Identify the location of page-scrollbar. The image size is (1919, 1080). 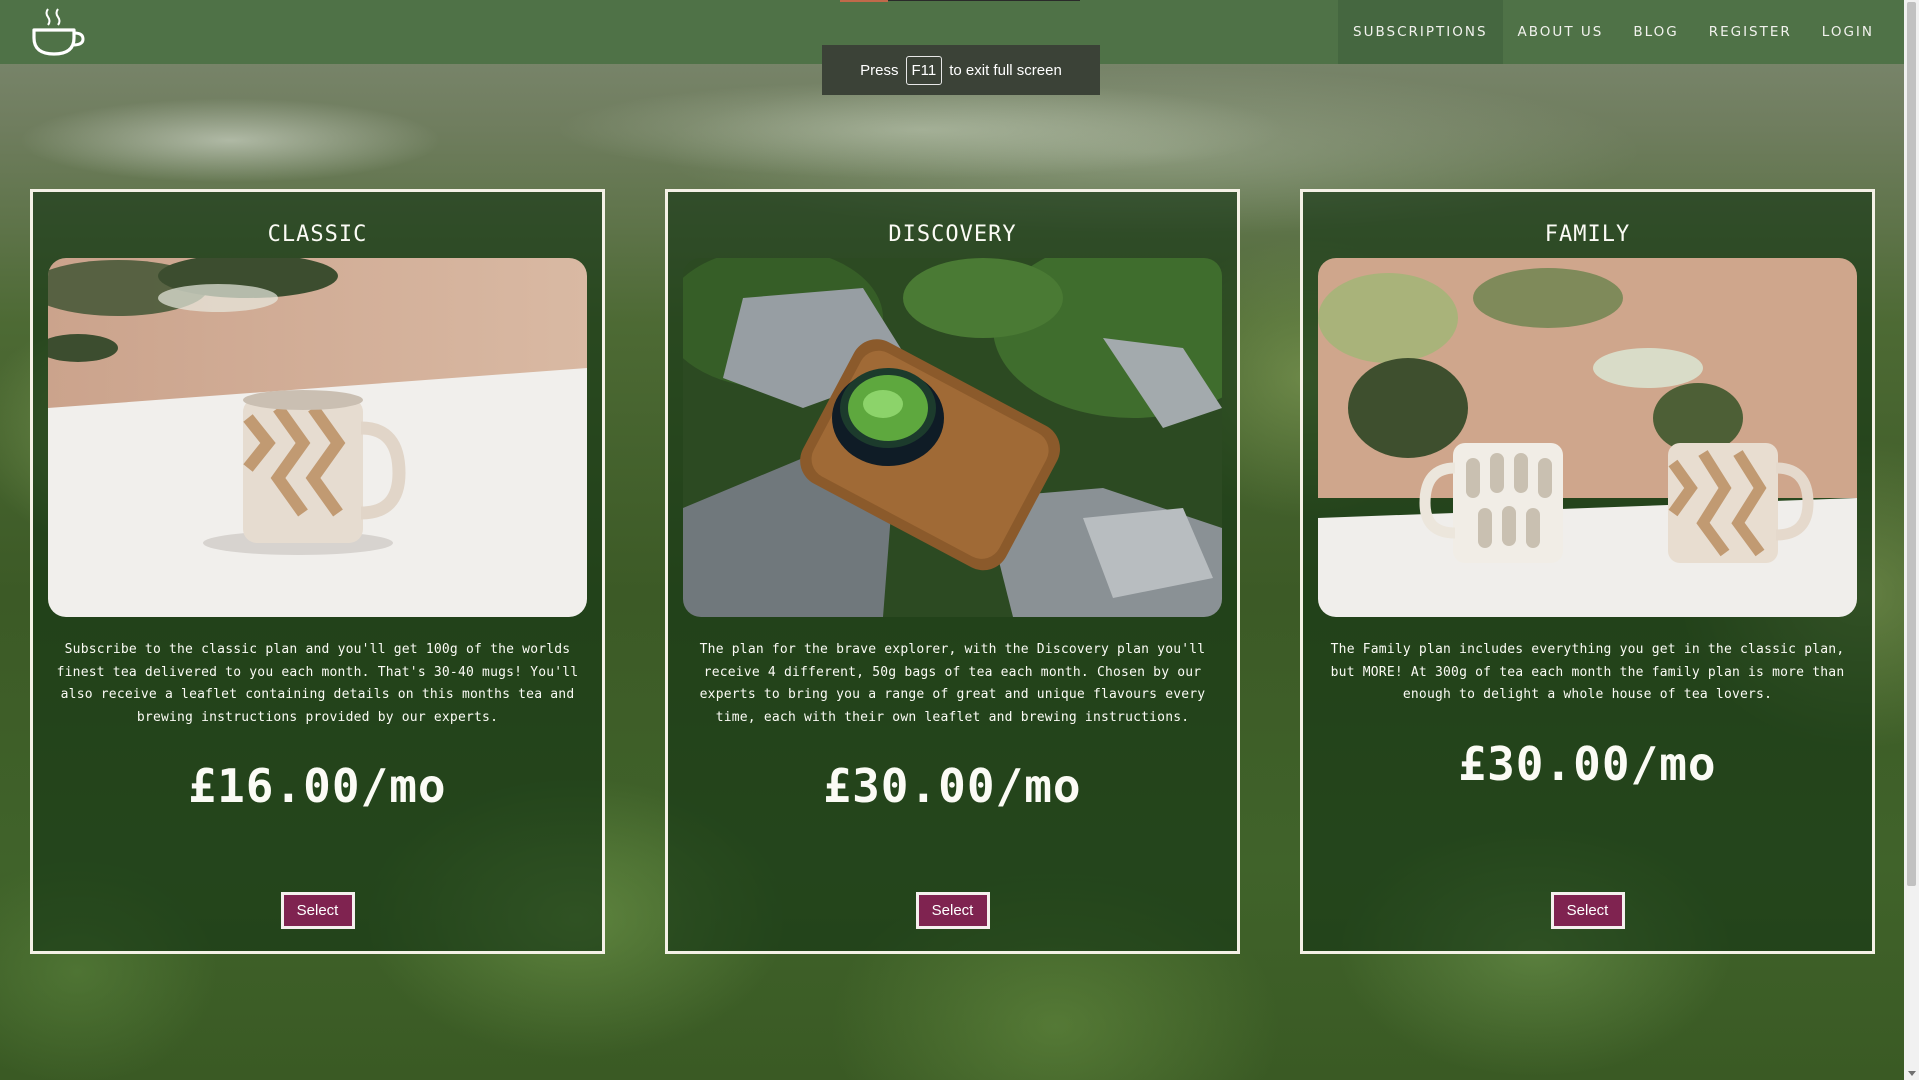
(1911, 540).